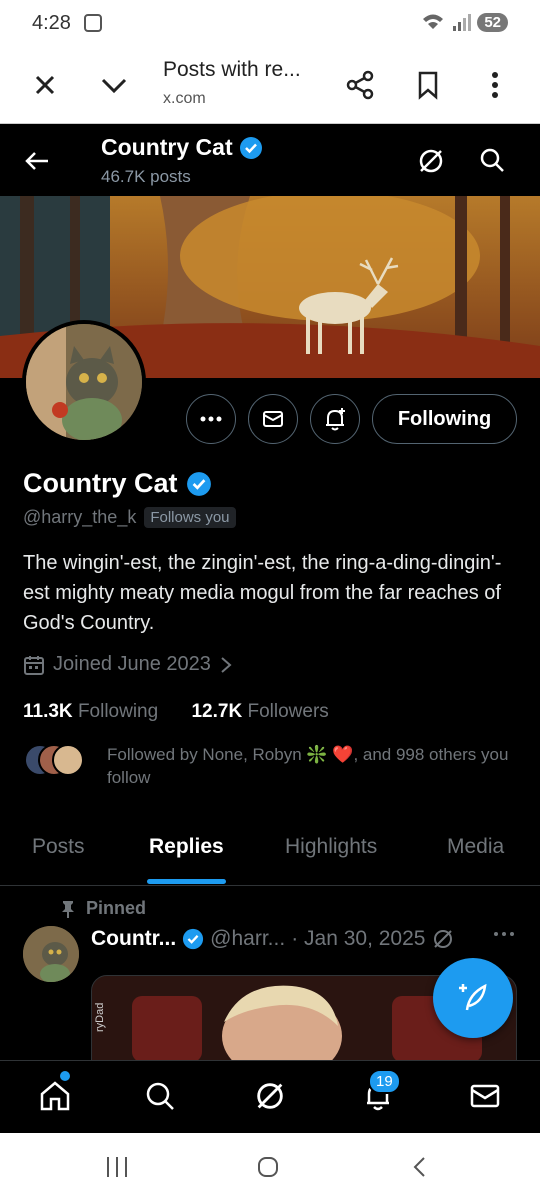  Describe the element at coordinates (428, 85) in the screenshot. I see `bookmark-icon` at that location.